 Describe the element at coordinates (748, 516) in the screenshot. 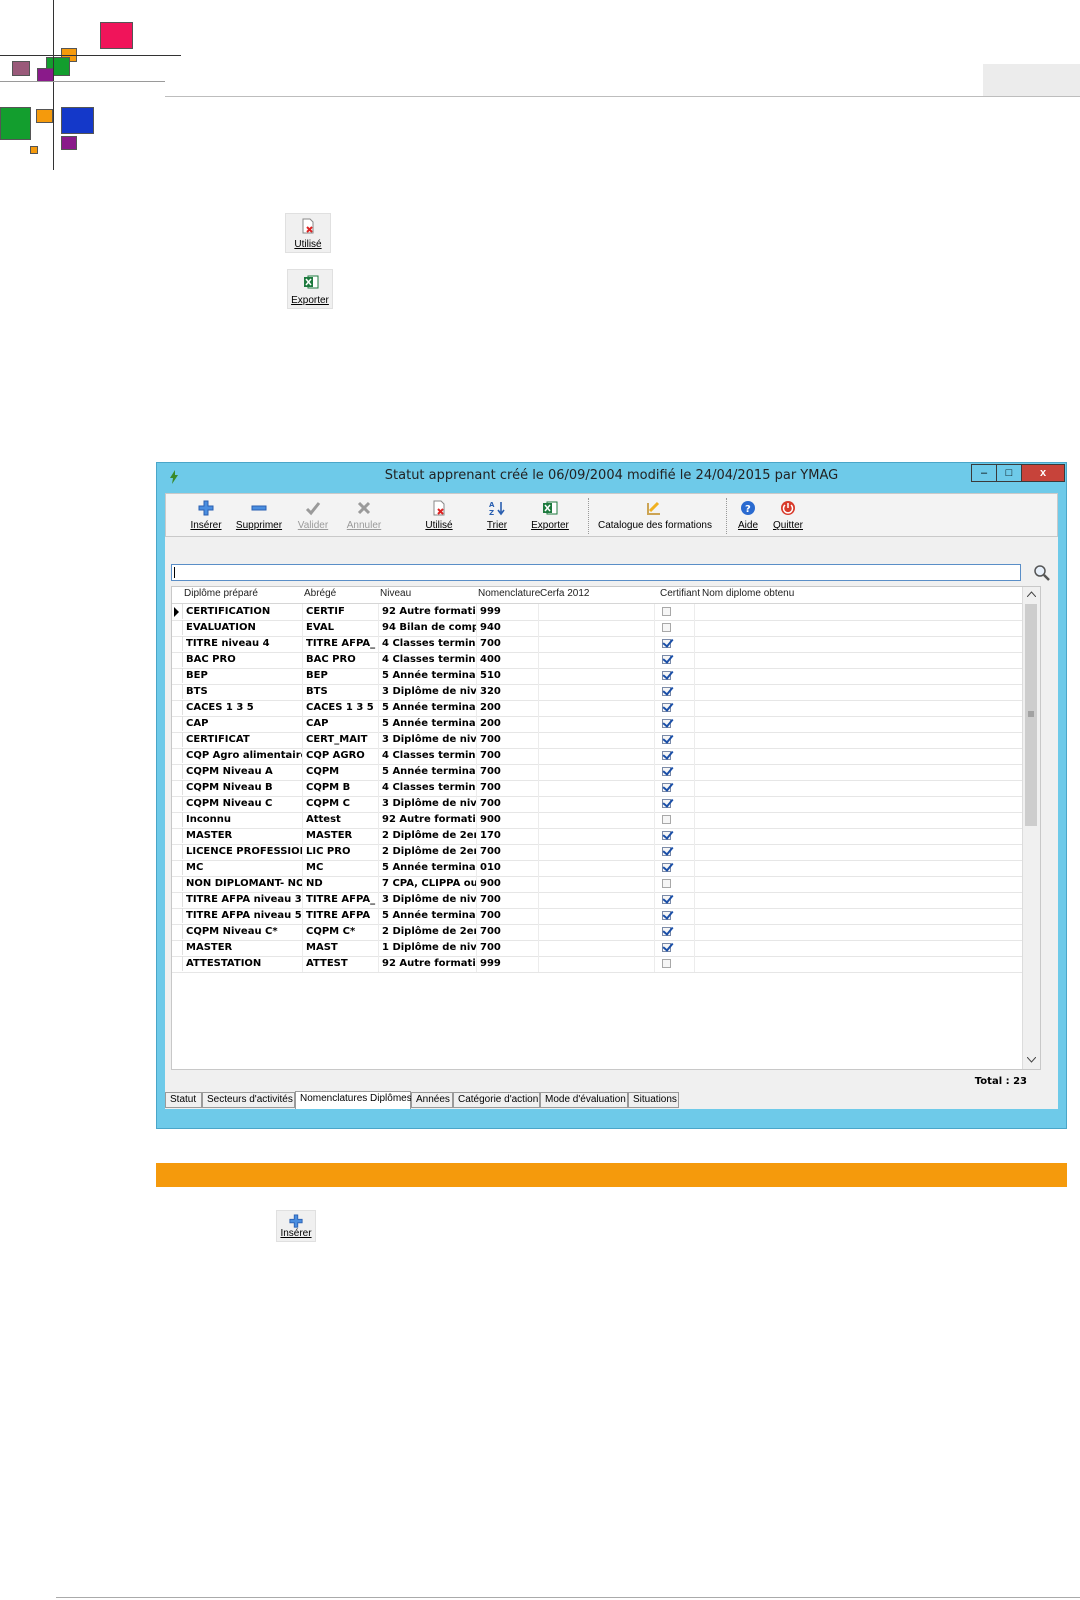

I see `help-button: ? Aide` at that location.